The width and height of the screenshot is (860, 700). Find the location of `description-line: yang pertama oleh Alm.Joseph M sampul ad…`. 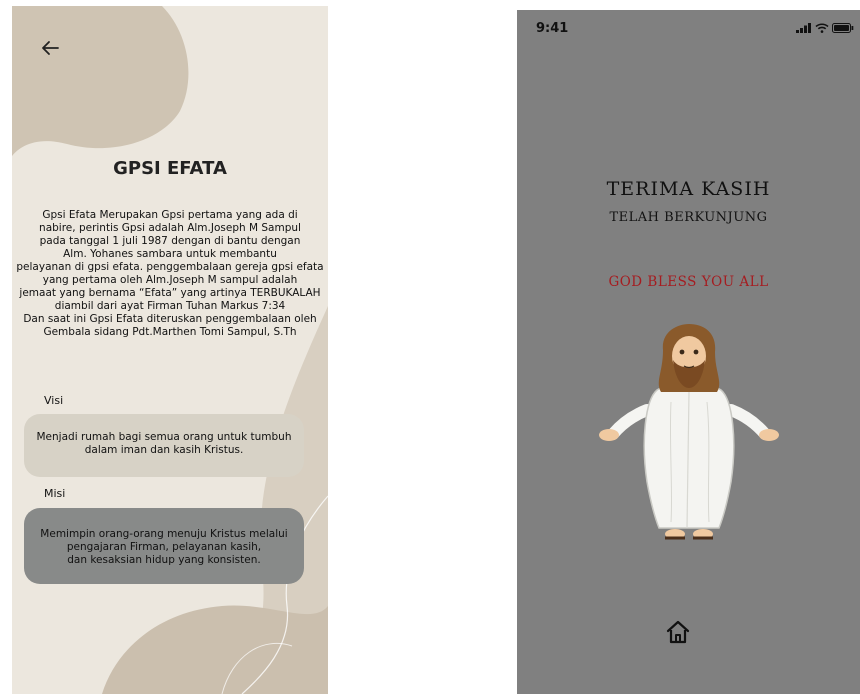

description-line: yang pertama oleh Alm.Joseph M sampul ad… is located at coordinates (170, 280).